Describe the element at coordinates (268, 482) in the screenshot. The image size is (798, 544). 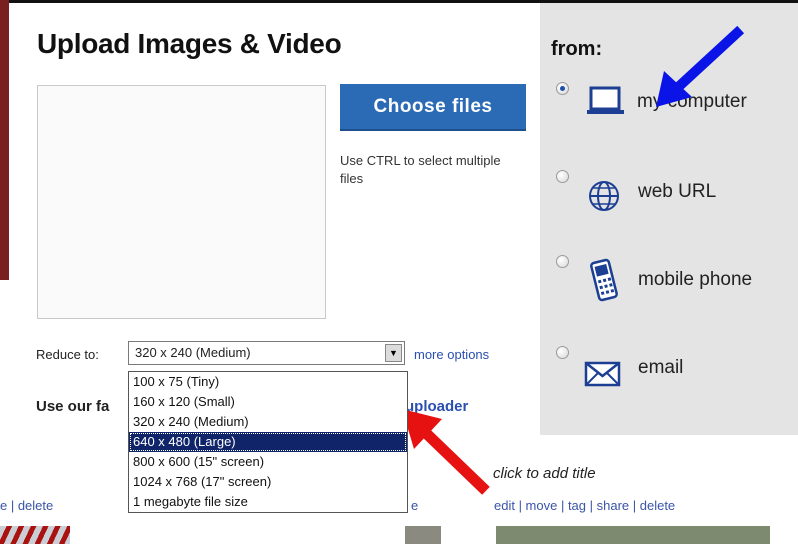
I see `size-option: 1024 x 768 (17" screen)` at that location.